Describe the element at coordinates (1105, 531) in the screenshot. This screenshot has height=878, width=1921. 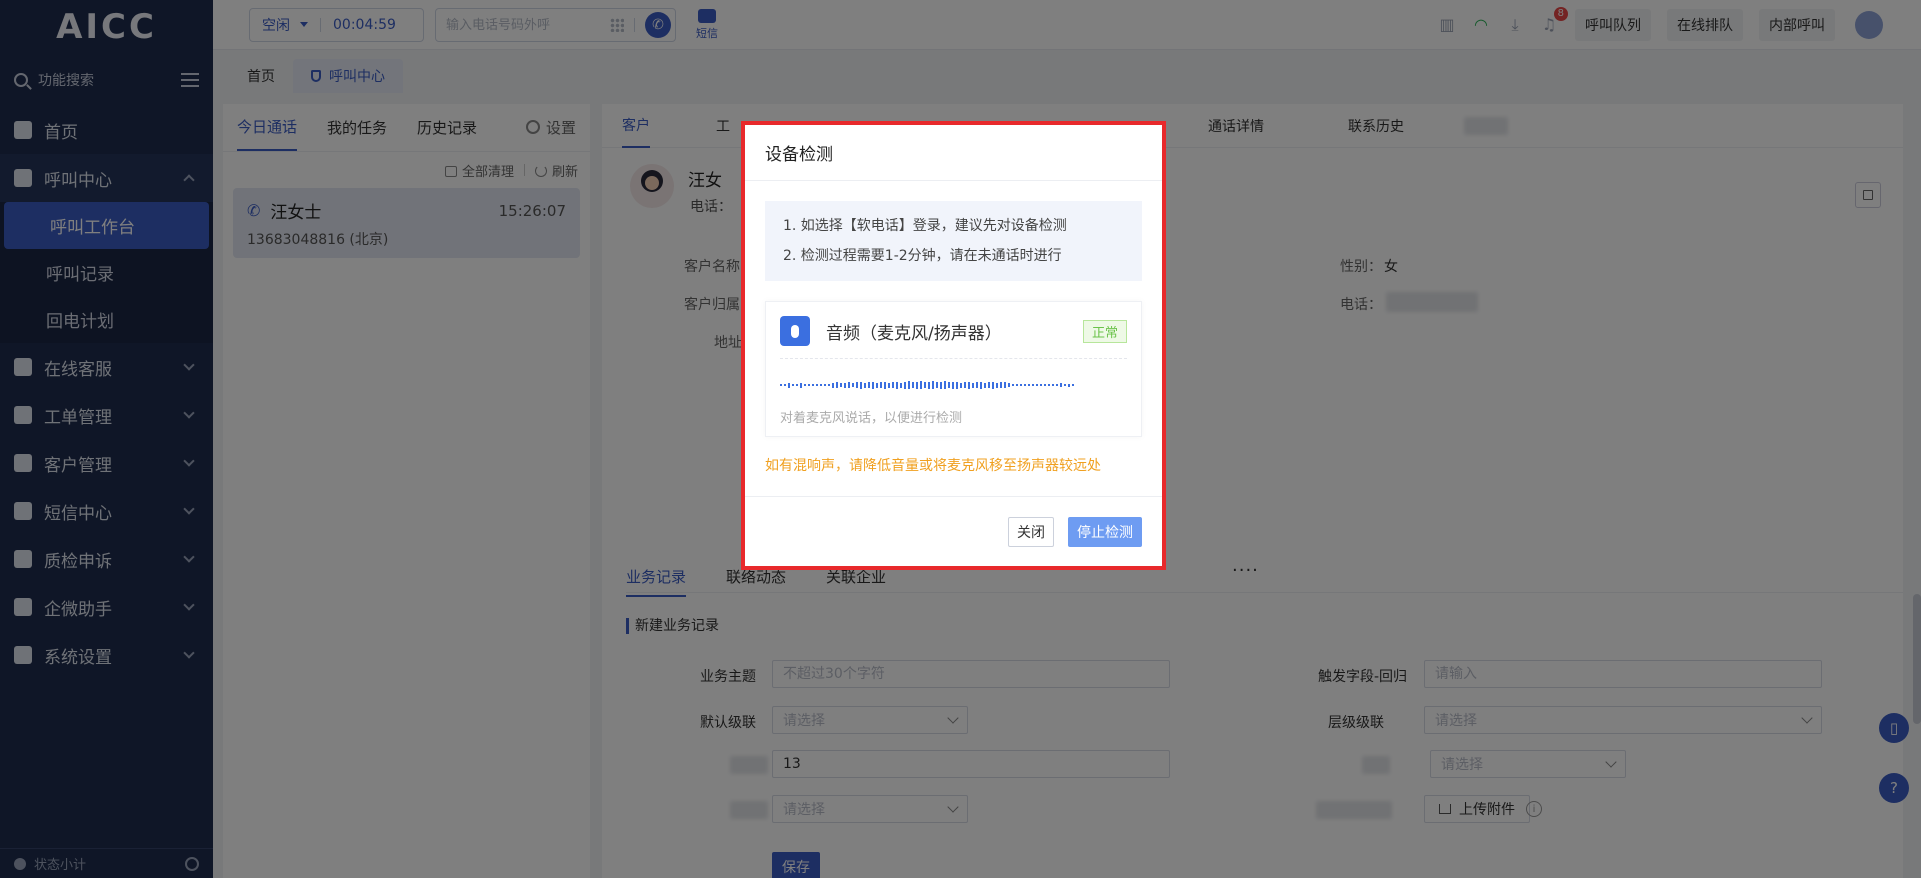
I see `stop-check-button: 停止检测` at that location.